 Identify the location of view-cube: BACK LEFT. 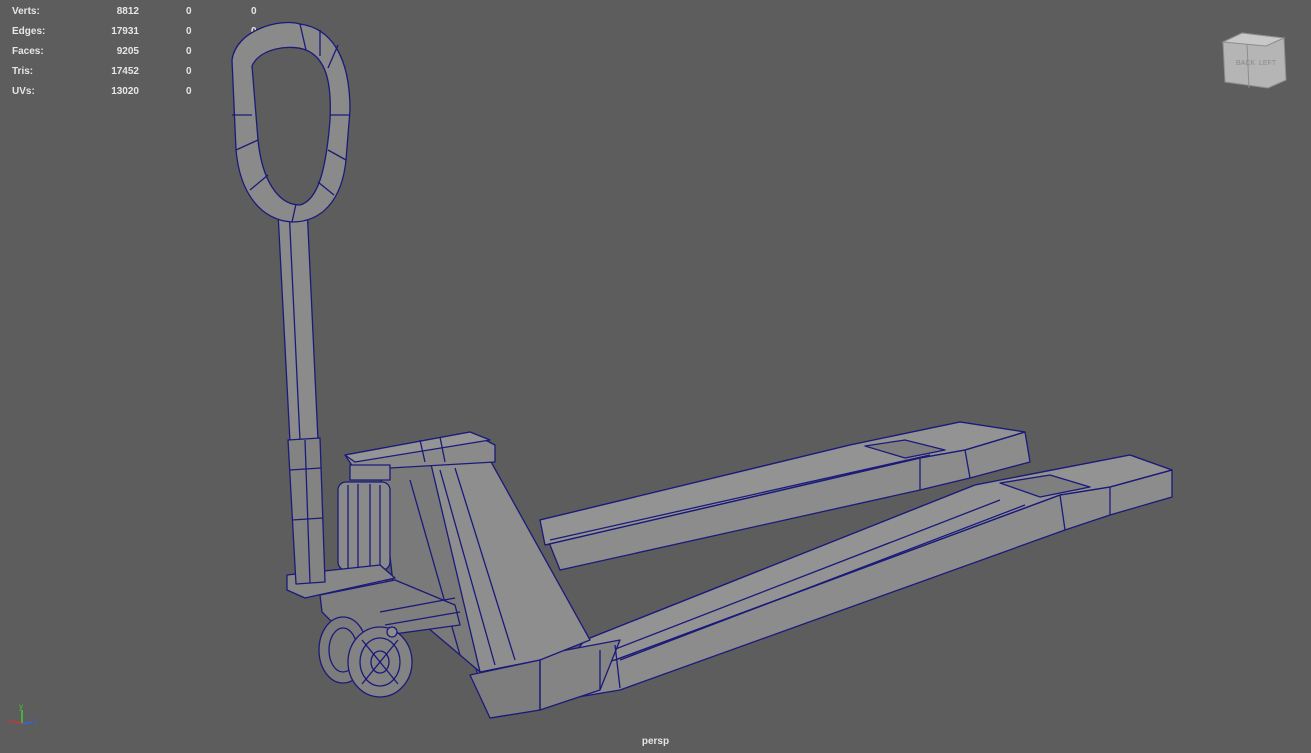
(1254, 61).